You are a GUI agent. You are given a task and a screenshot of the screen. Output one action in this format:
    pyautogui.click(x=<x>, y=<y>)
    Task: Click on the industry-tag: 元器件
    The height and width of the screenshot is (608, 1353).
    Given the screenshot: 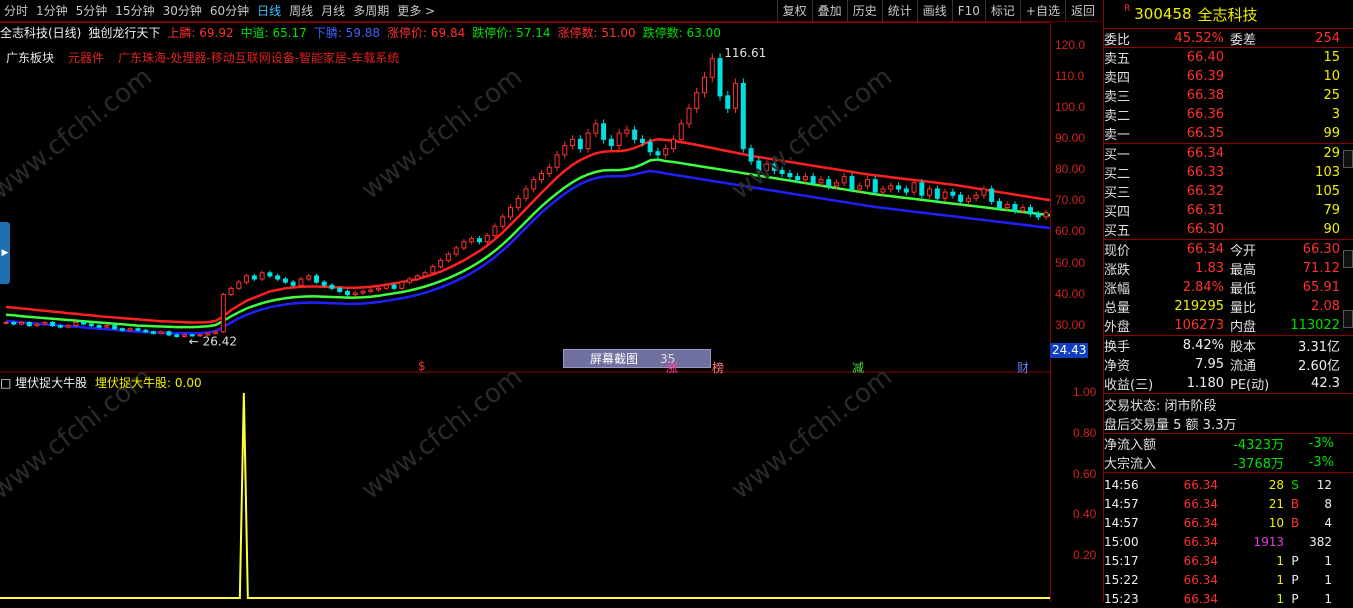 What is the action you would take?
    pyautogui.click(x=86, y=57)
    